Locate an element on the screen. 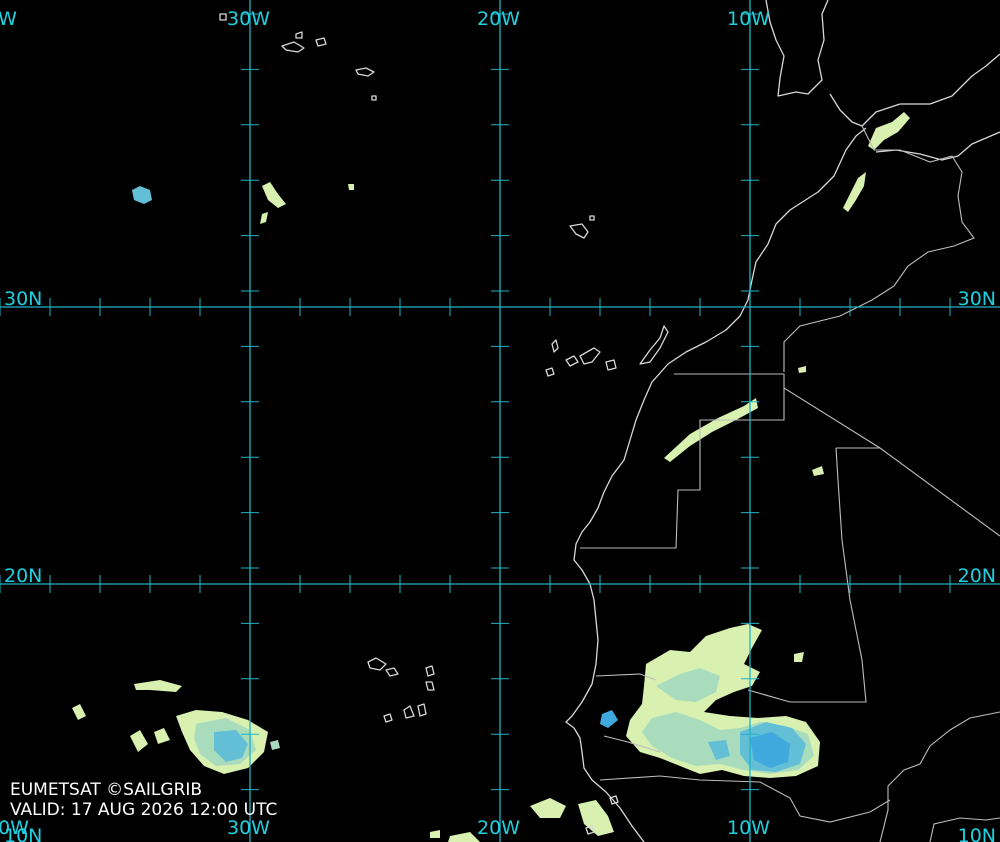  cloud-patch is located at coordinates (351, 187).